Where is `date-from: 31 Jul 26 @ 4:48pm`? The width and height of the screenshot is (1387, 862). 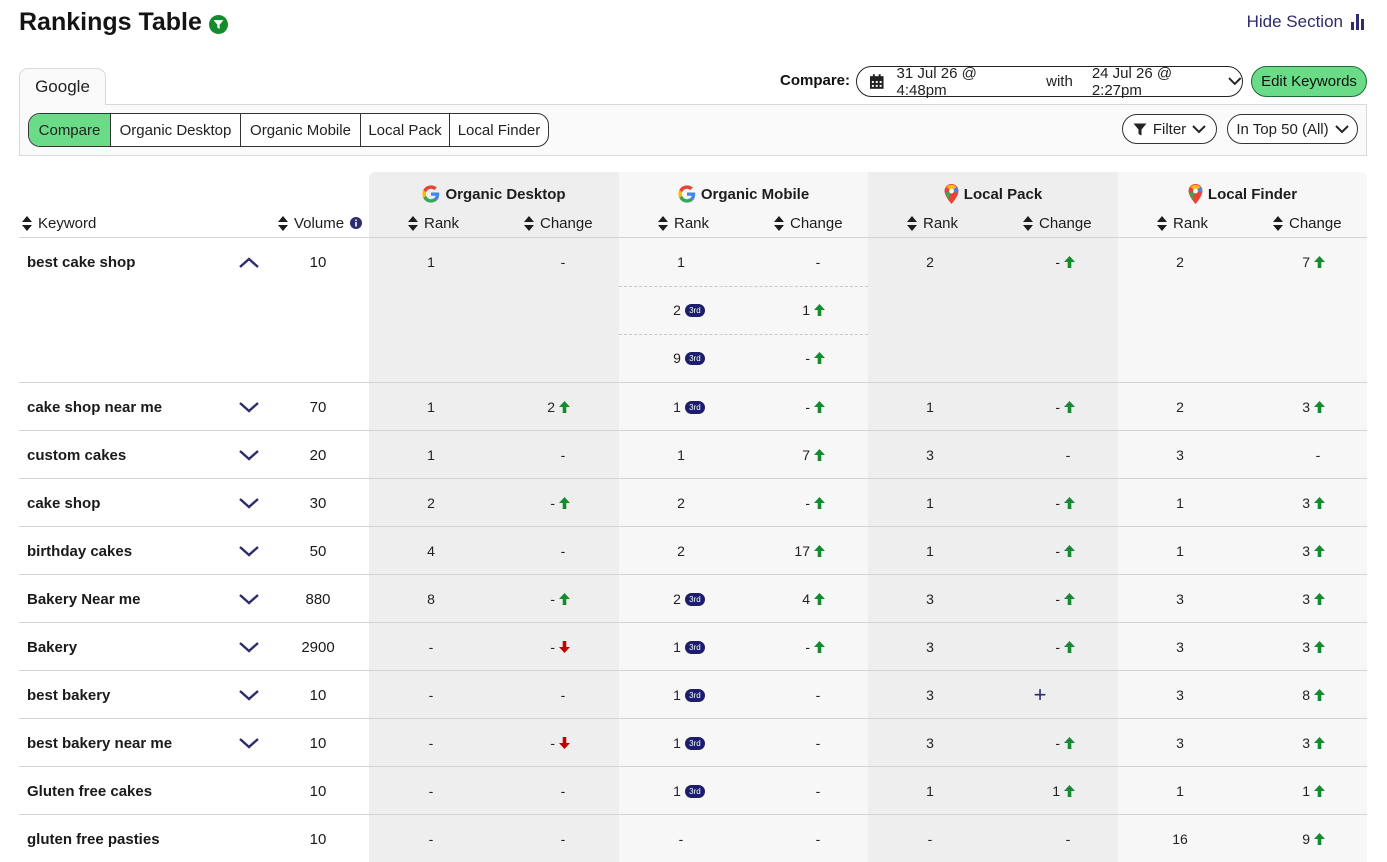 date-from: 31 Jul 26 @ 4:48pm is located at coordinates (936, 81).